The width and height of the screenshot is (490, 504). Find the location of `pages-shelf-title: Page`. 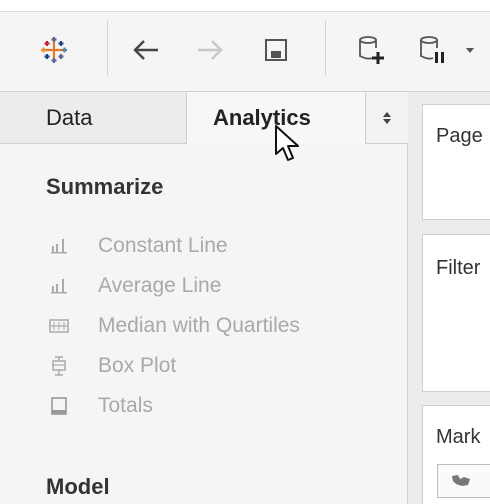

pages-shelf-title: Page is located at coordinates (459, 136).